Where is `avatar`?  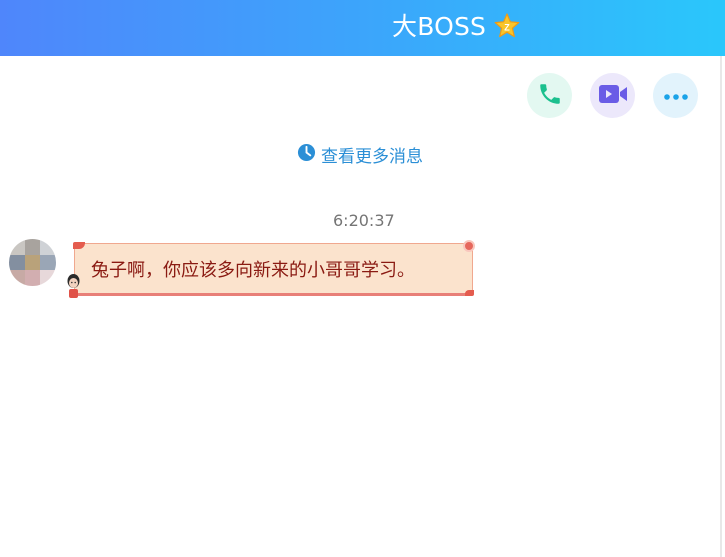
avatar is located at coordinates (32, 262).